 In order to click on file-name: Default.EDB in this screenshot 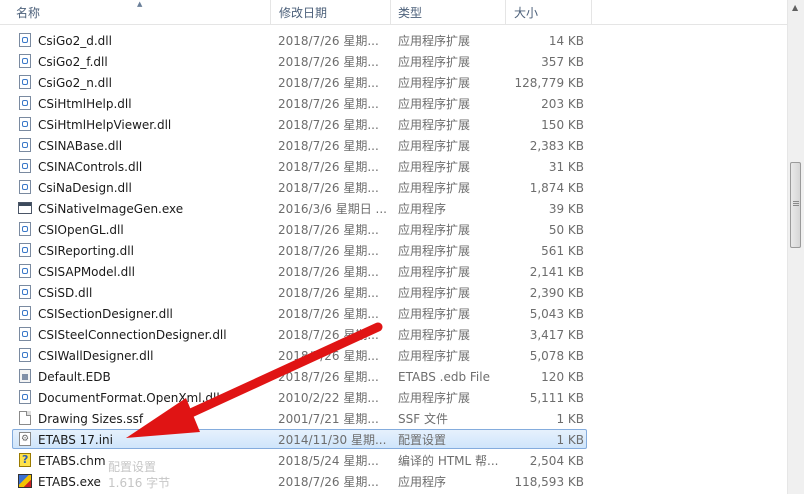, I will do `click(74, 377)`.